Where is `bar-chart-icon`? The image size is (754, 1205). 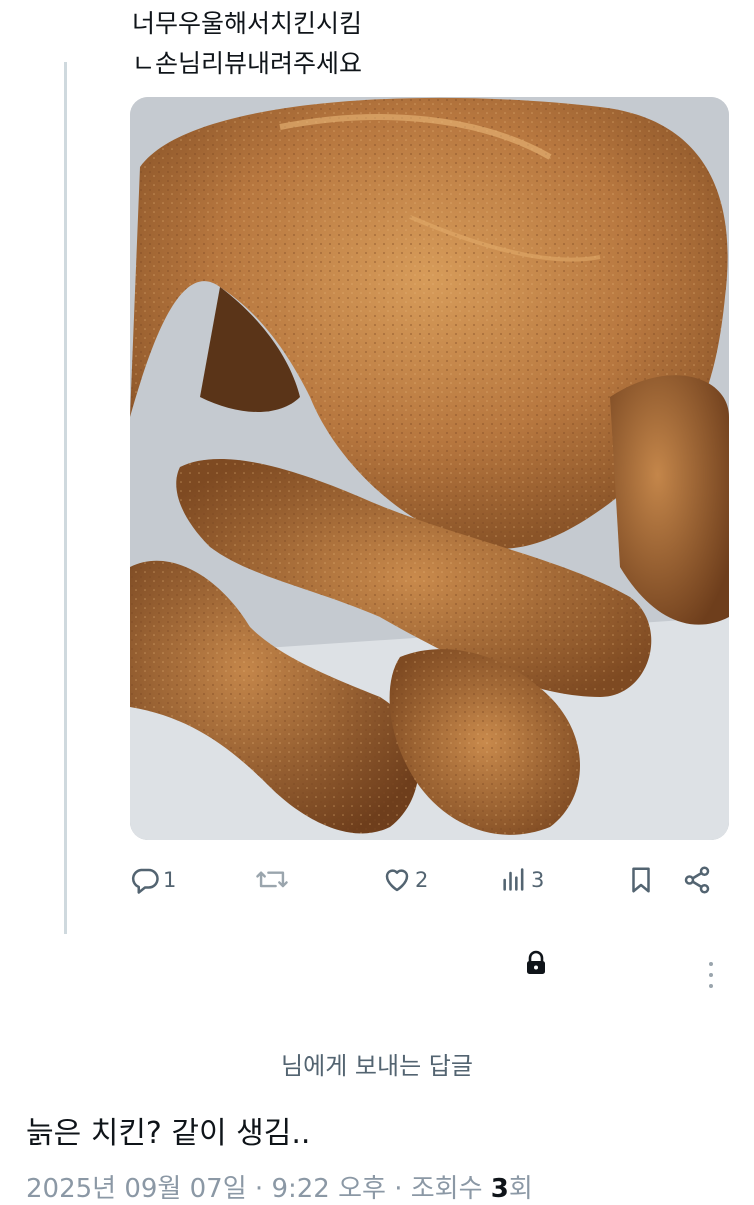
bar-chart-icon is located at coordinates (514, 880).